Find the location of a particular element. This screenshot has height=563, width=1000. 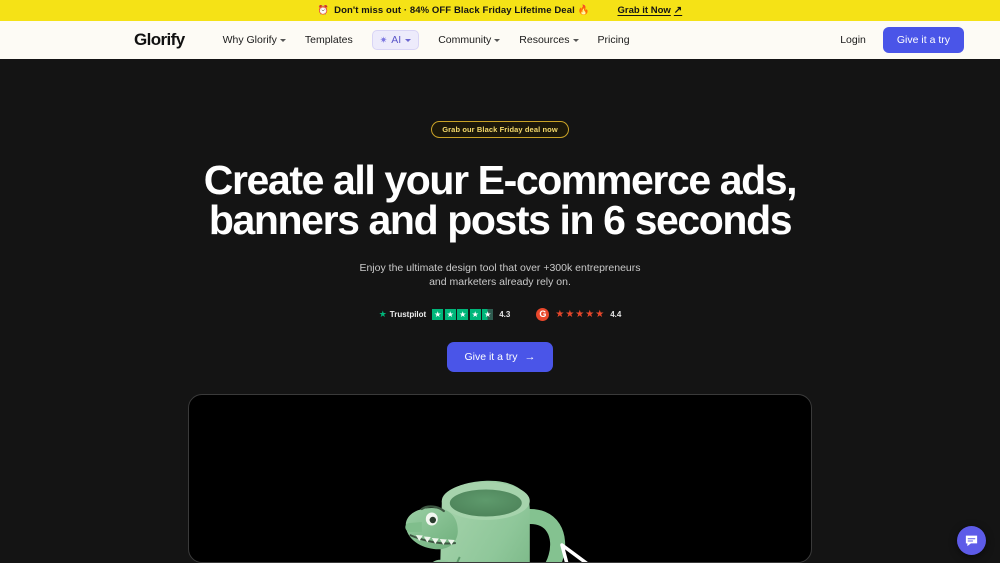

nav-item-ai: ✷ AI is located at coordinates (395, 40).